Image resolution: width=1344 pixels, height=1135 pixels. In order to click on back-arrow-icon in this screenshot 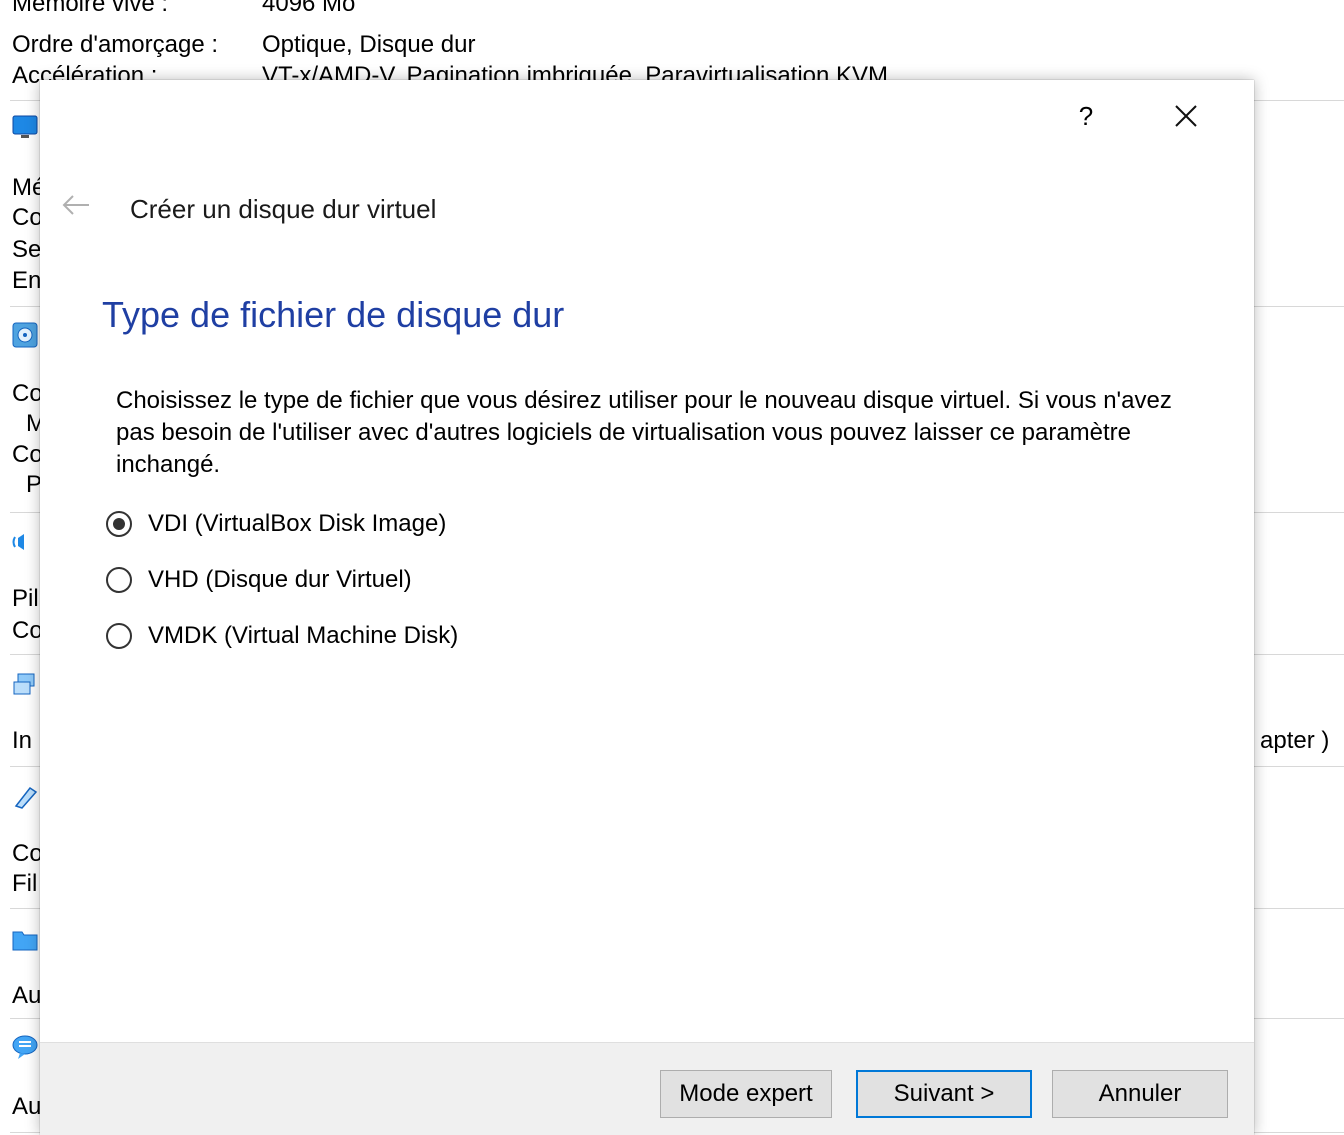, I will do `click(75, 205)`.